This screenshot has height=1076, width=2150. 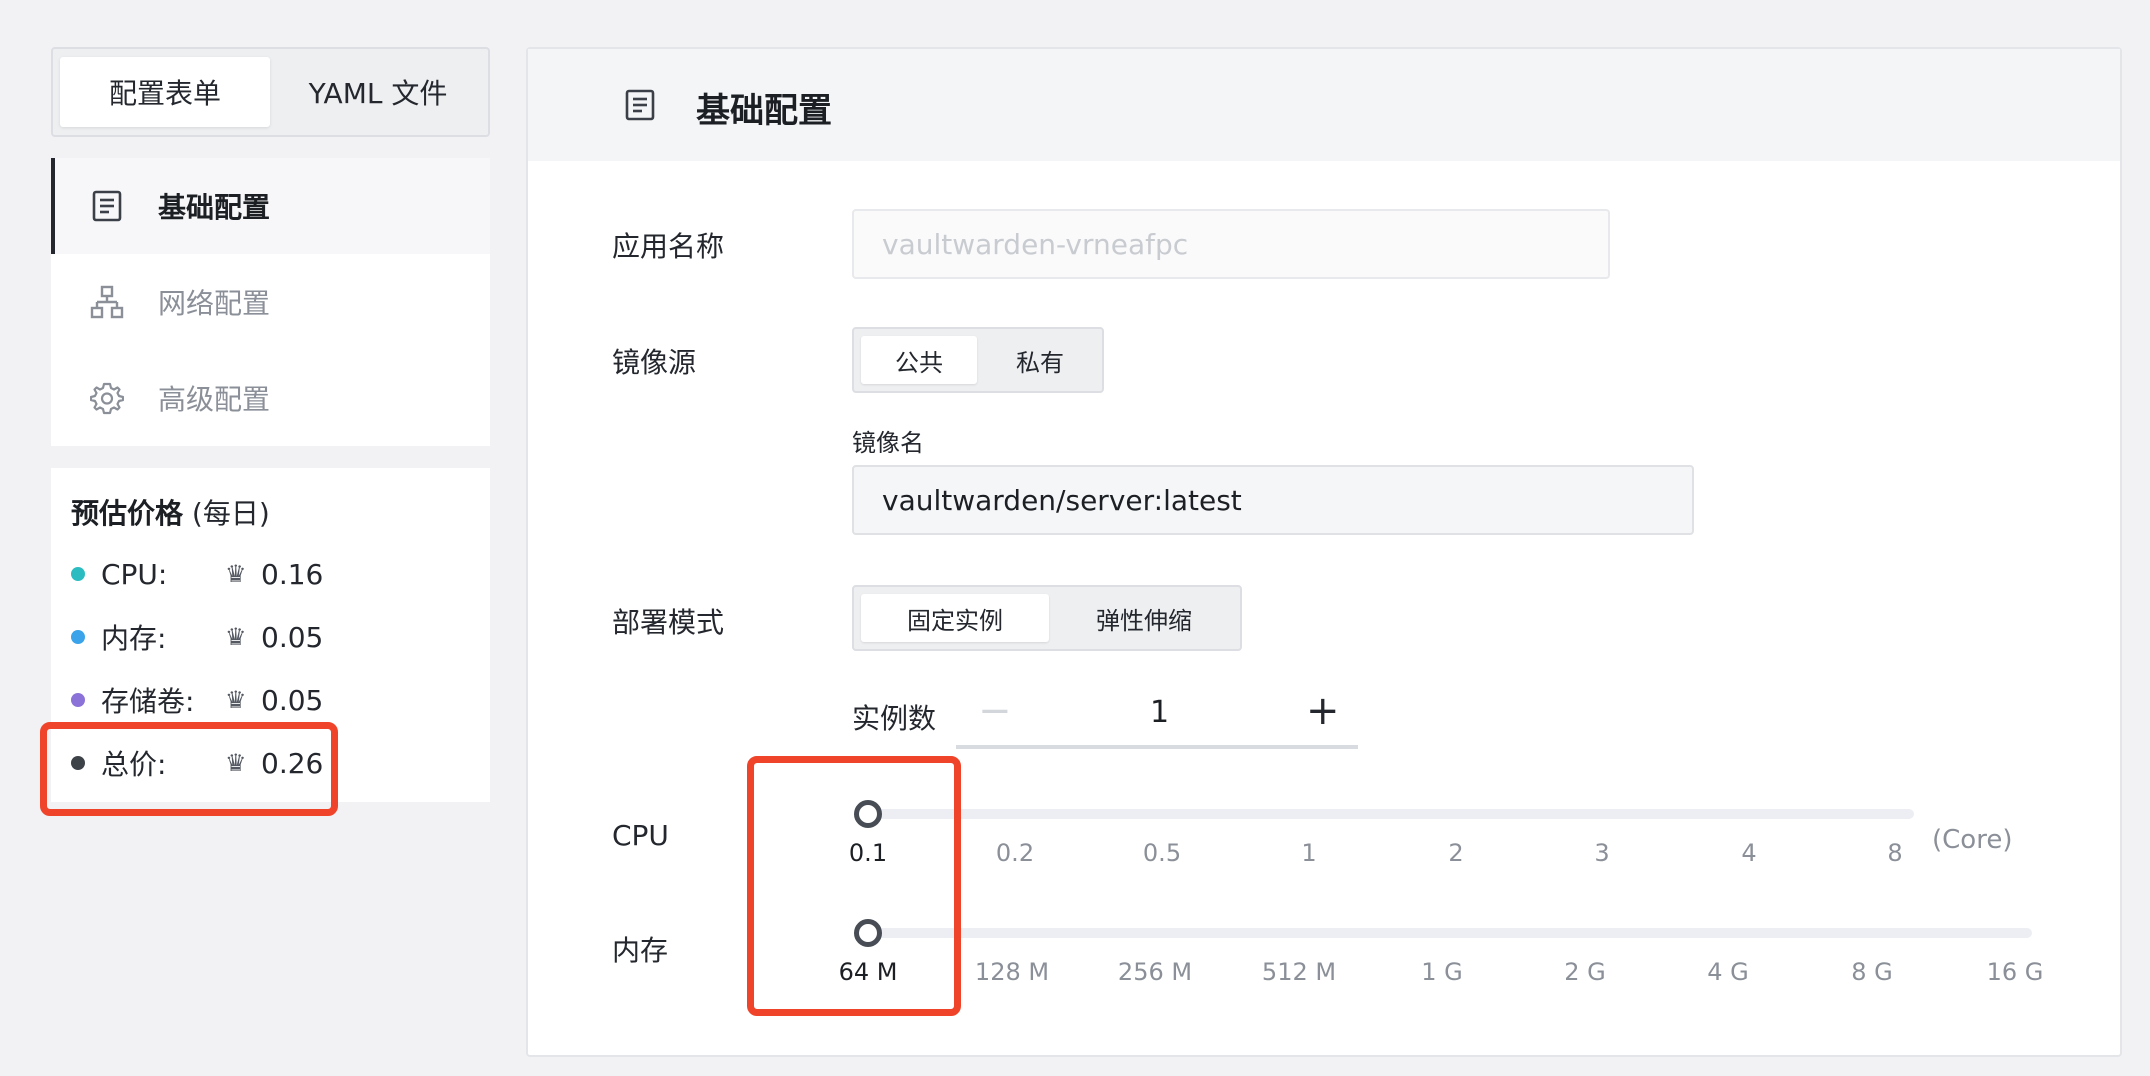 I want to click on price-row-memory: 内存: ♛ 0.05, so click(x=271, y=637).